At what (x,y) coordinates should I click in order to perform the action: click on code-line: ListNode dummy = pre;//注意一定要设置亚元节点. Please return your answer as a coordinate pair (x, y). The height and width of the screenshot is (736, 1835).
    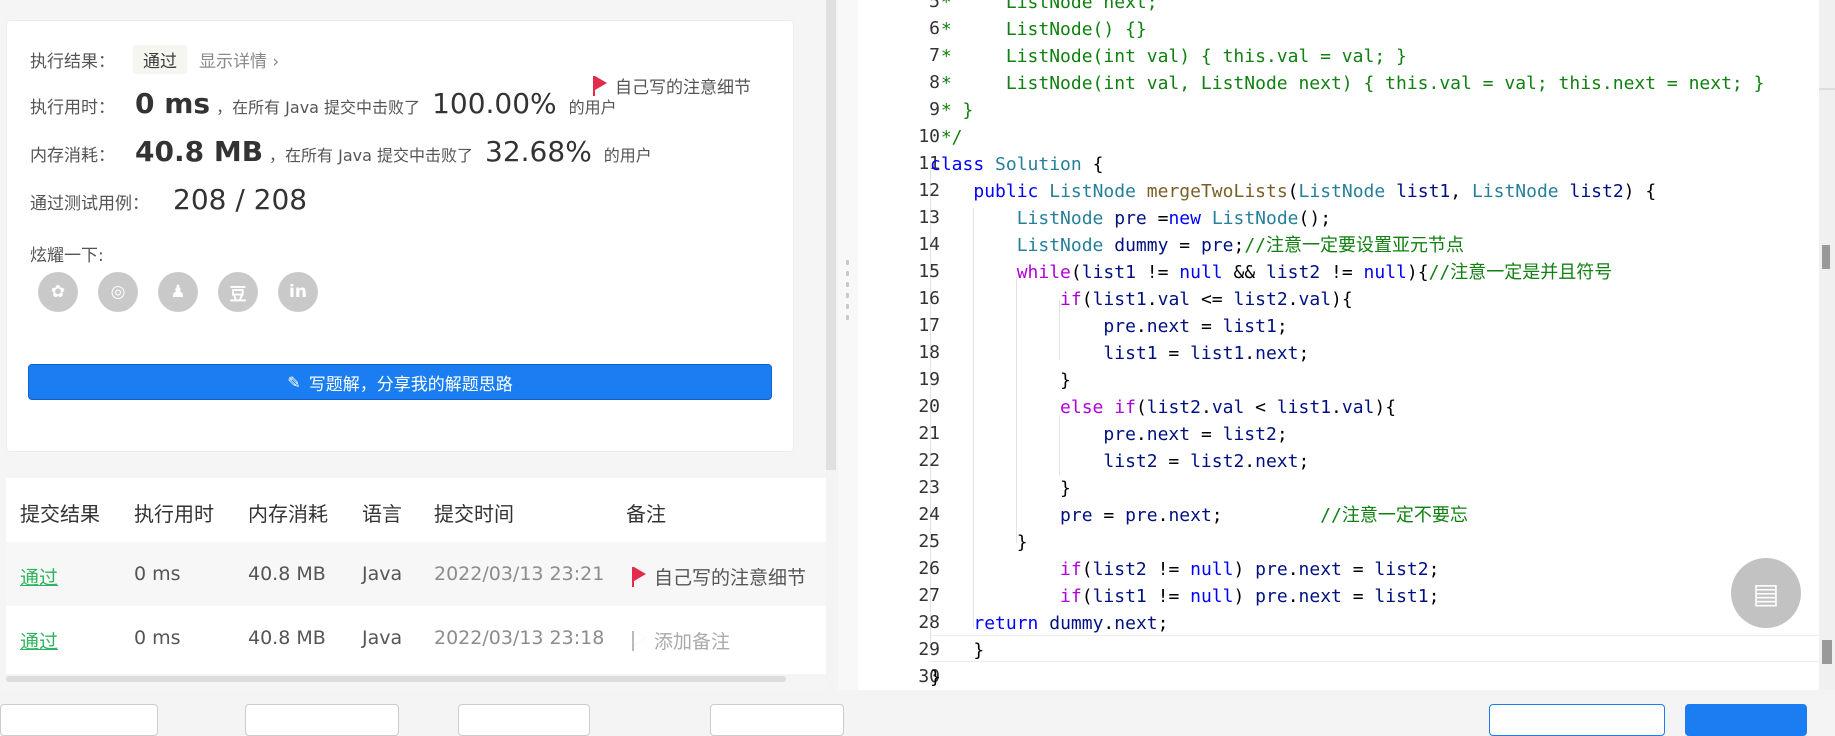
    Looking at the image, I should click on (1197, 245).